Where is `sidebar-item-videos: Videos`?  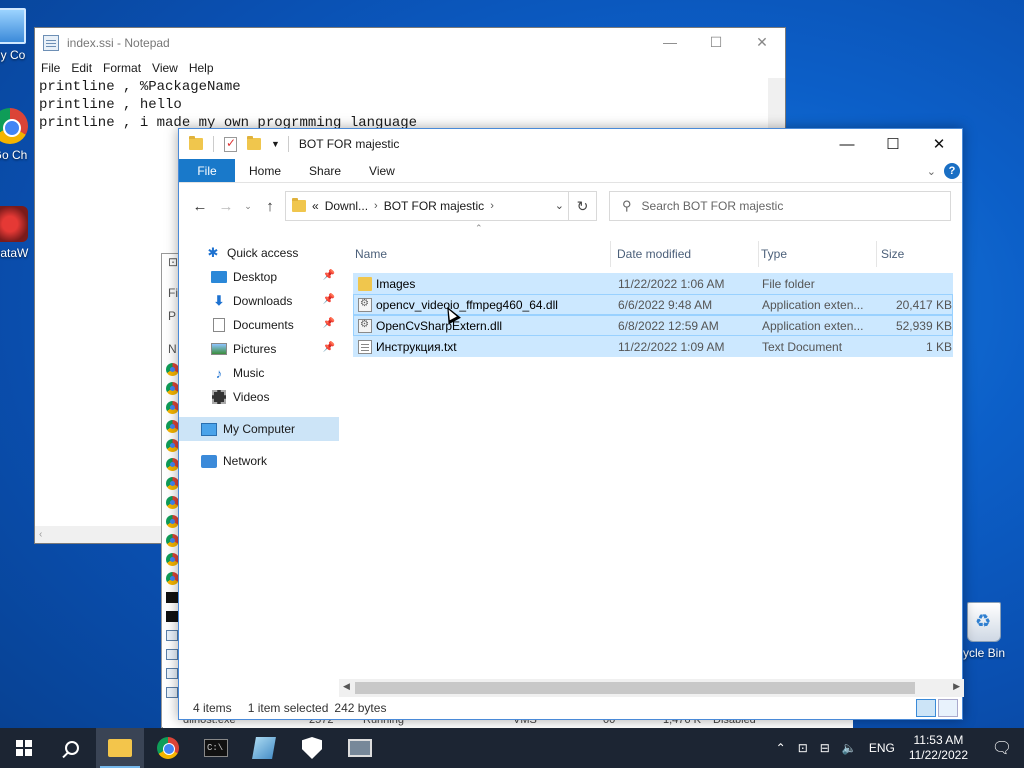 sidebar-item-videos: Videos is located at coordinates (259, 397).